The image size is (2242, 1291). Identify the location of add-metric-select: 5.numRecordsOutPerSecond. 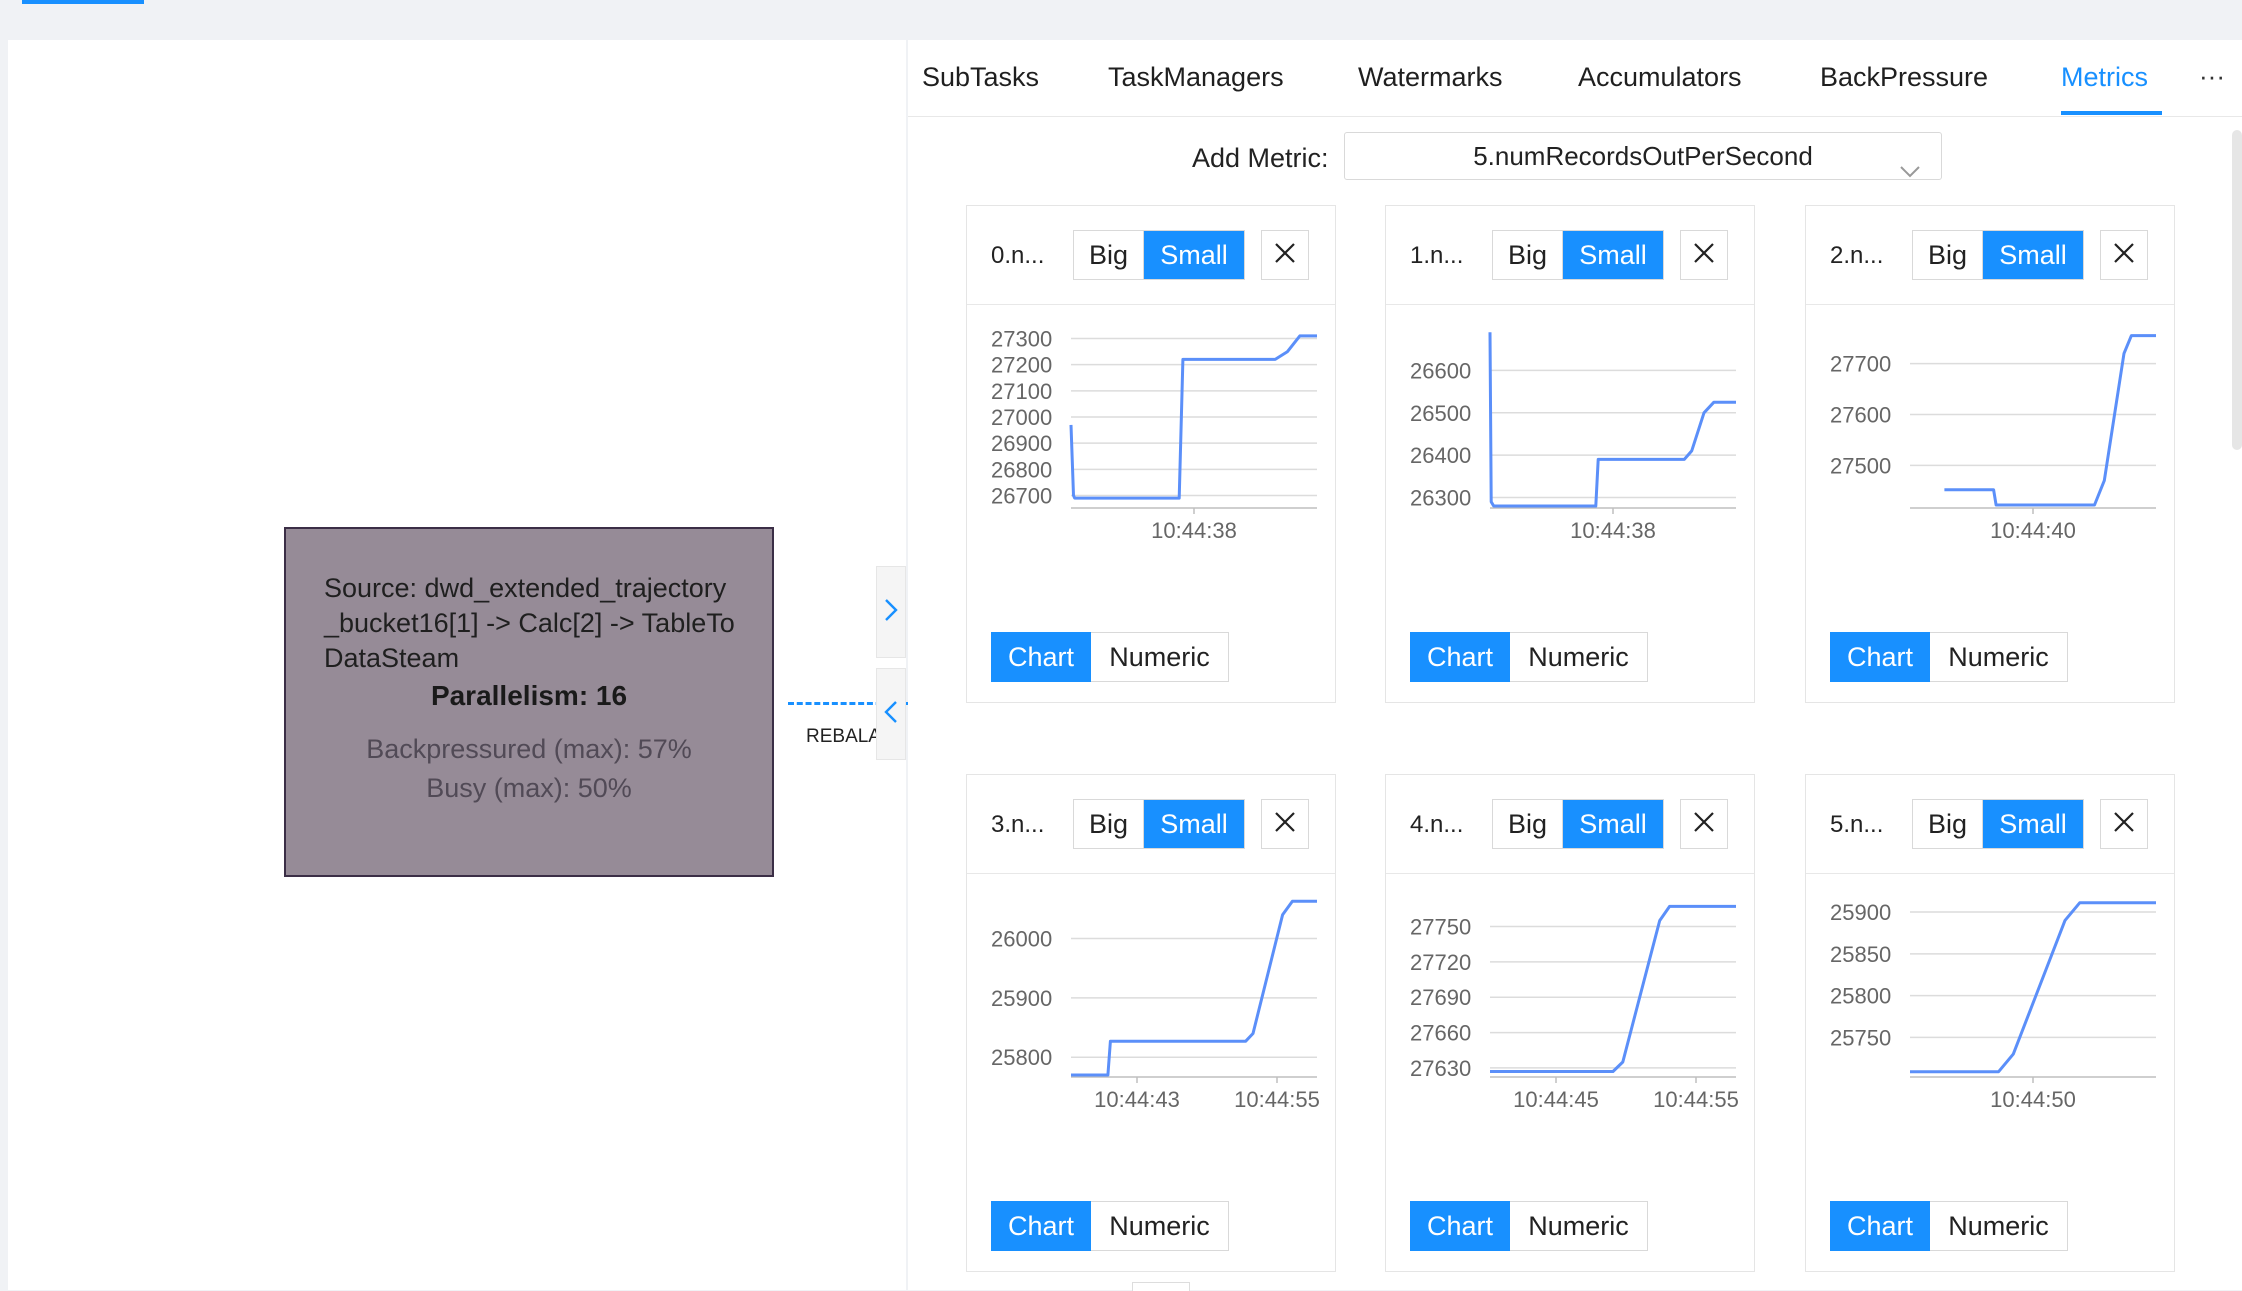
(1643, 156).